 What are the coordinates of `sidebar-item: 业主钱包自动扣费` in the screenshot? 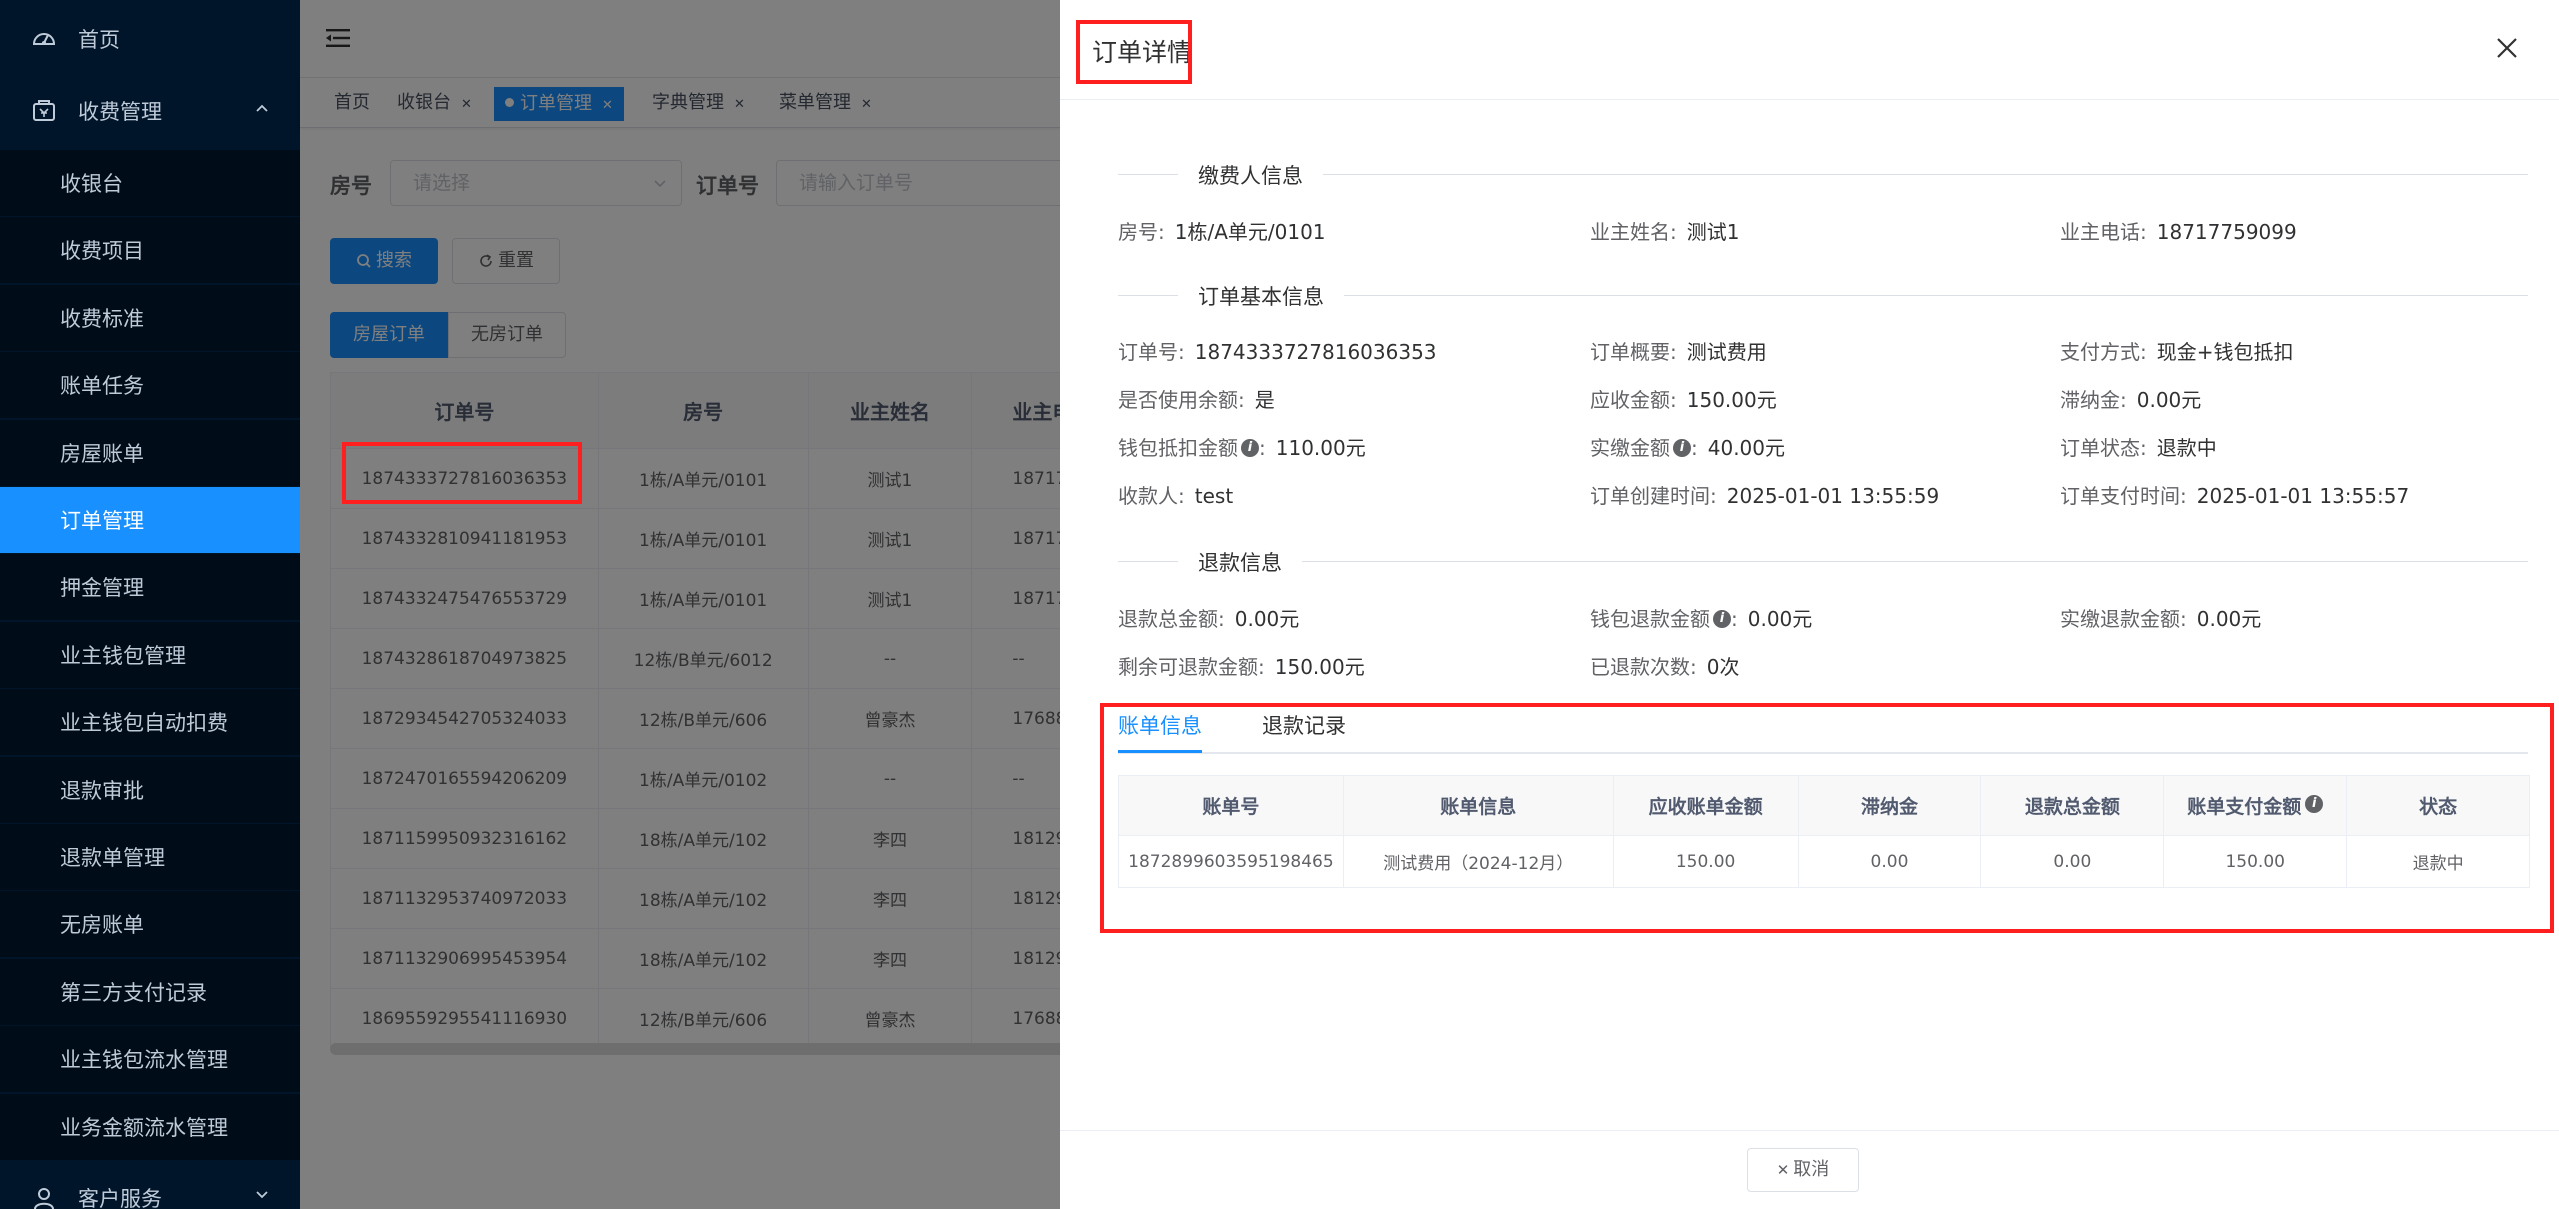 It's located at (150, 722).